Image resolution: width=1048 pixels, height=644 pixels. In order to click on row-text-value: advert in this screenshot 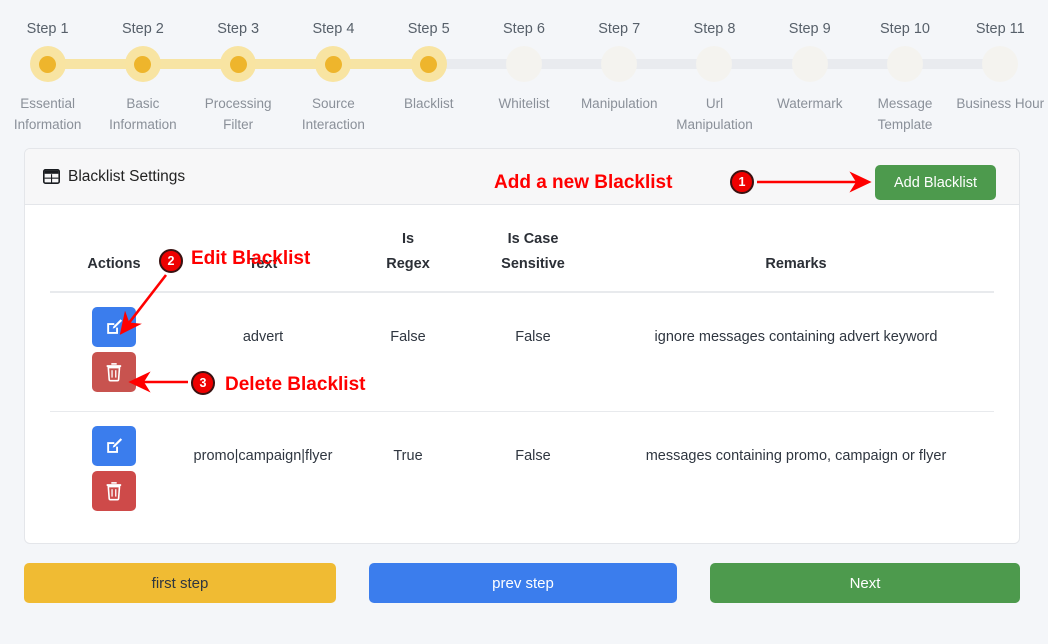, I will do `click(263, 337)`.